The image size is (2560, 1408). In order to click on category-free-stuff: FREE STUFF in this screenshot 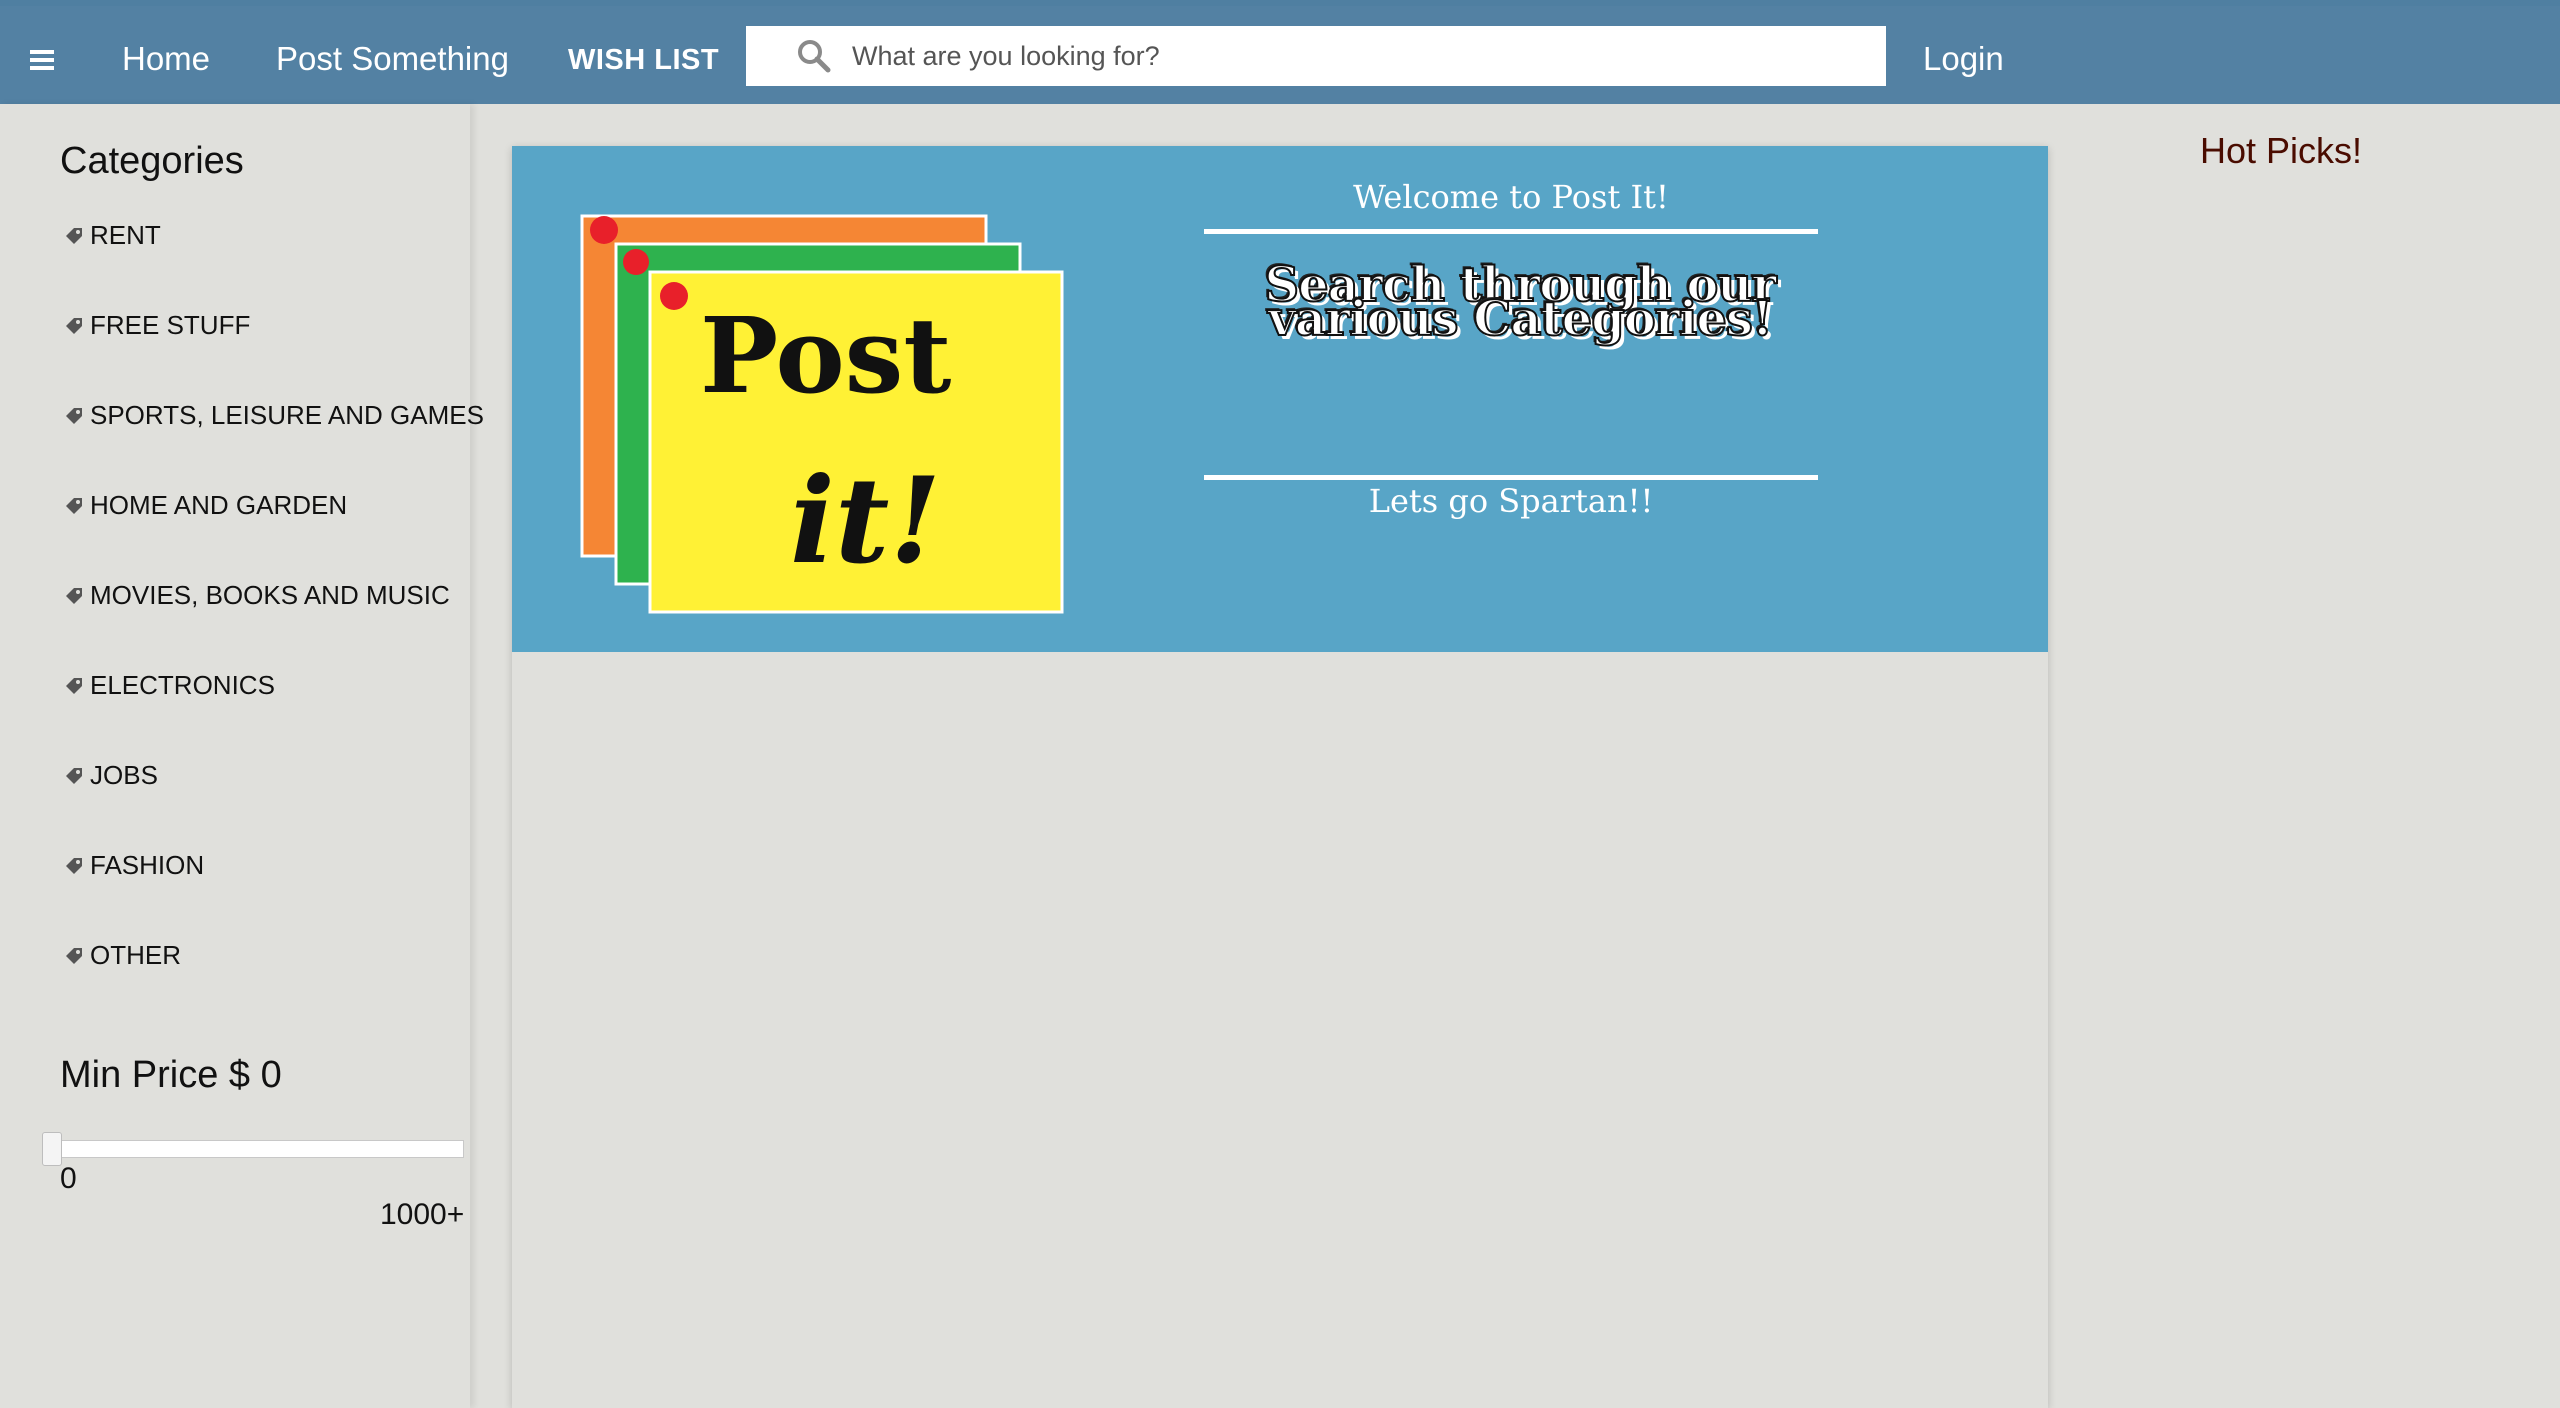, I will do `click(157, 325)`.